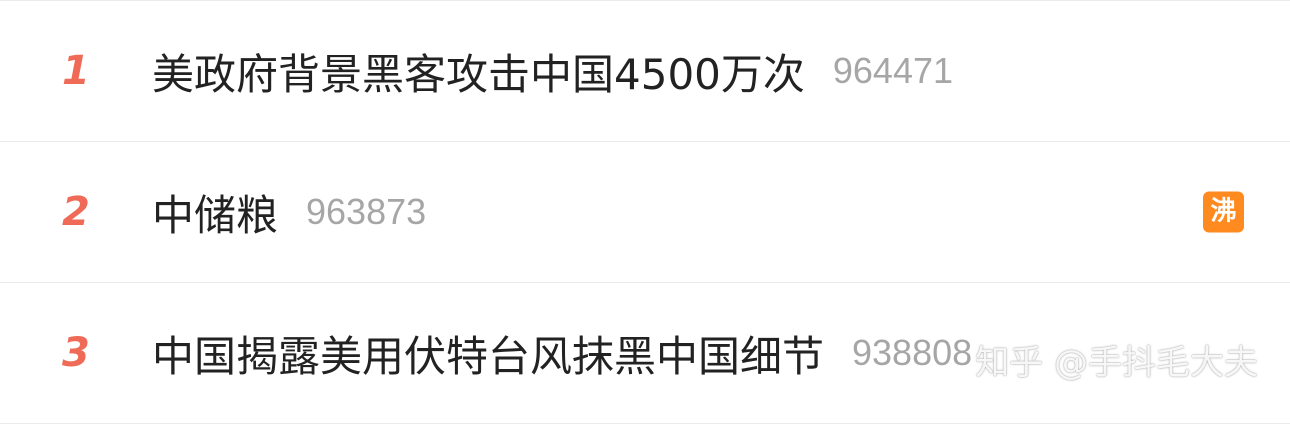  Describe the element at coordinates (215, 212) in the screenshot. I see `topic-title: 中储粮` at that location.